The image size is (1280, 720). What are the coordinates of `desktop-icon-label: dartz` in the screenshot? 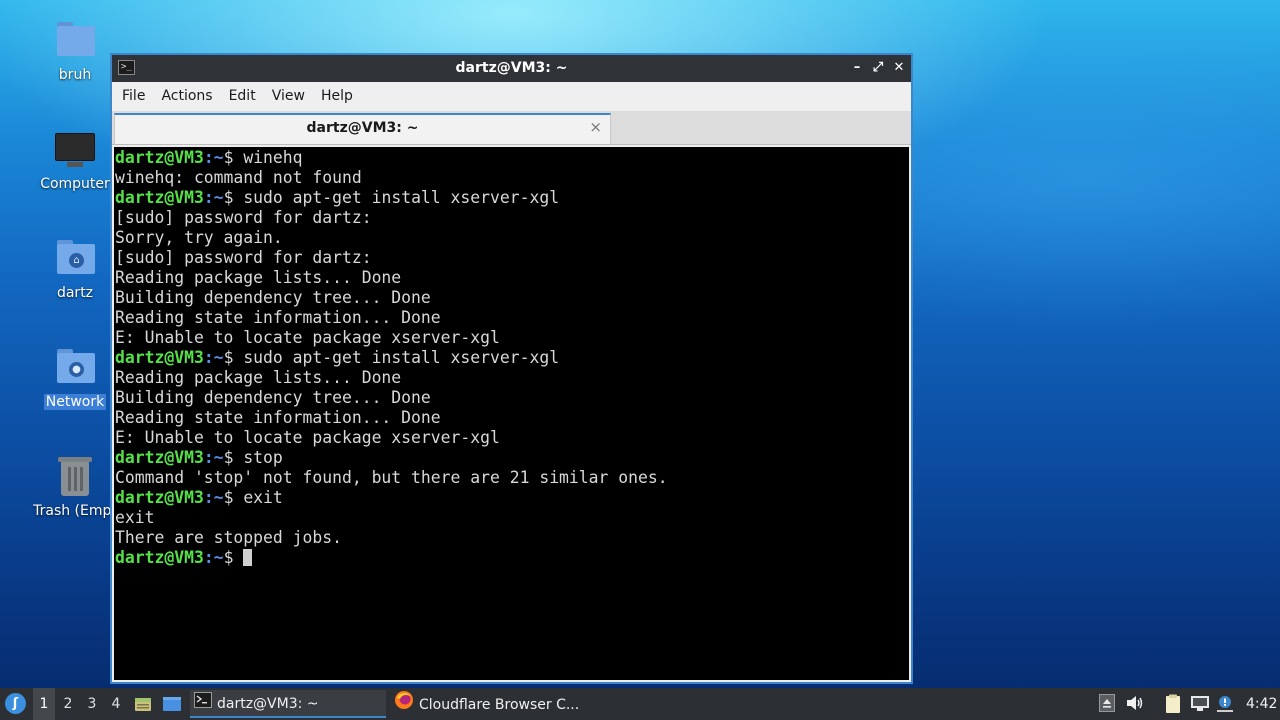 It's located at (75, 293).